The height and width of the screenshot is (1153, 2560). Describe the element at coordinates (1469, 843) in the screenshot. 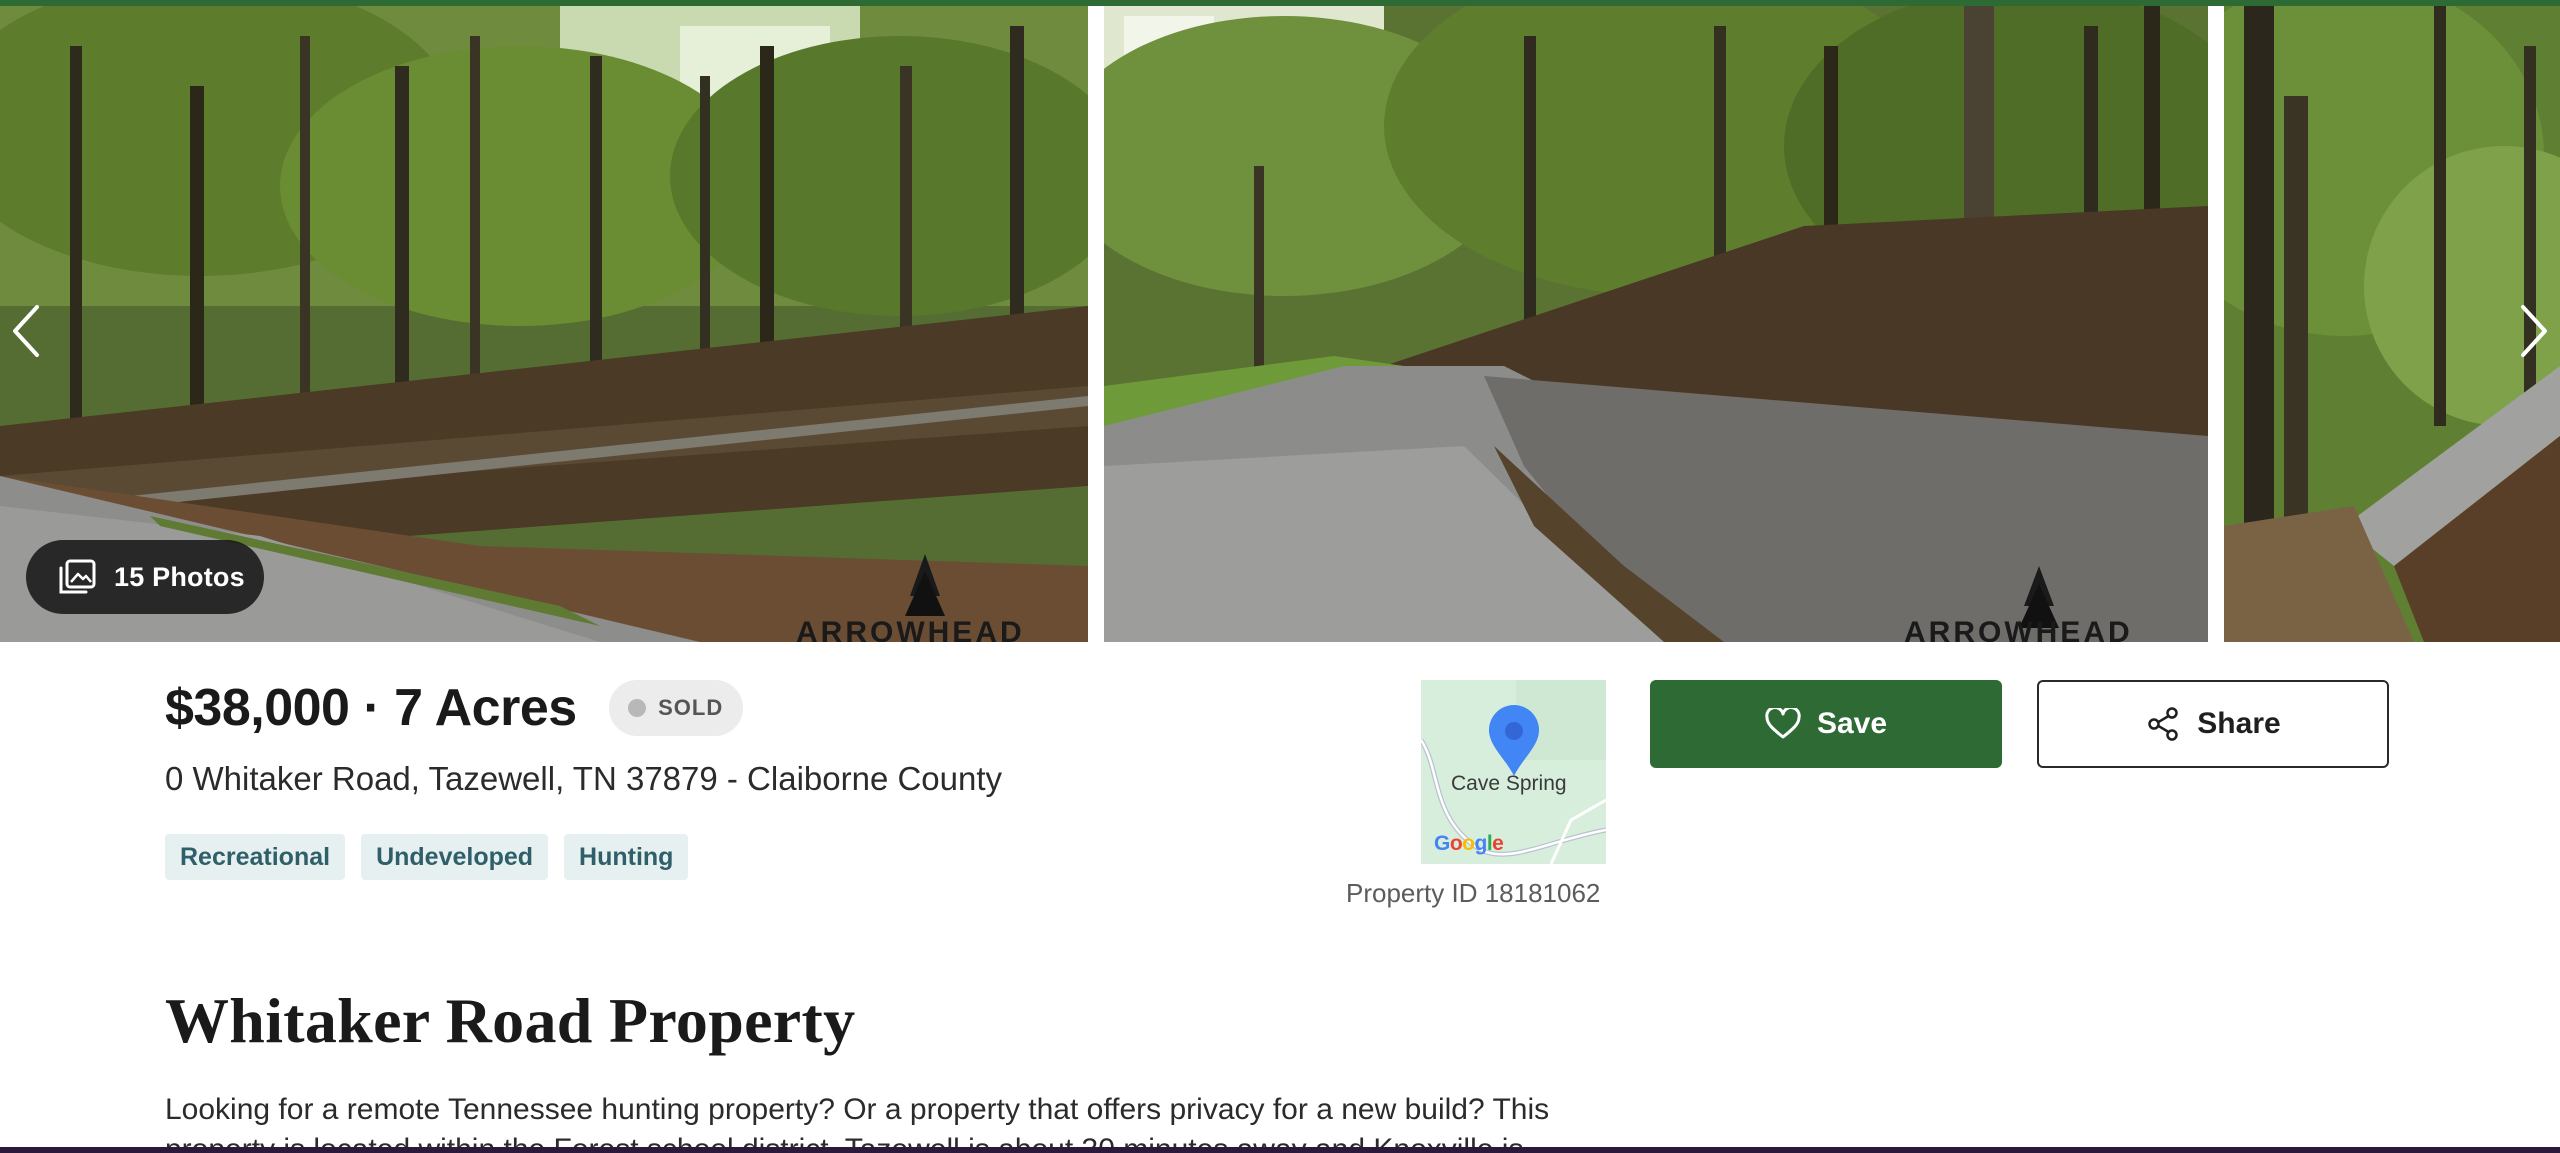

I see `google-logo: Google` at that location.